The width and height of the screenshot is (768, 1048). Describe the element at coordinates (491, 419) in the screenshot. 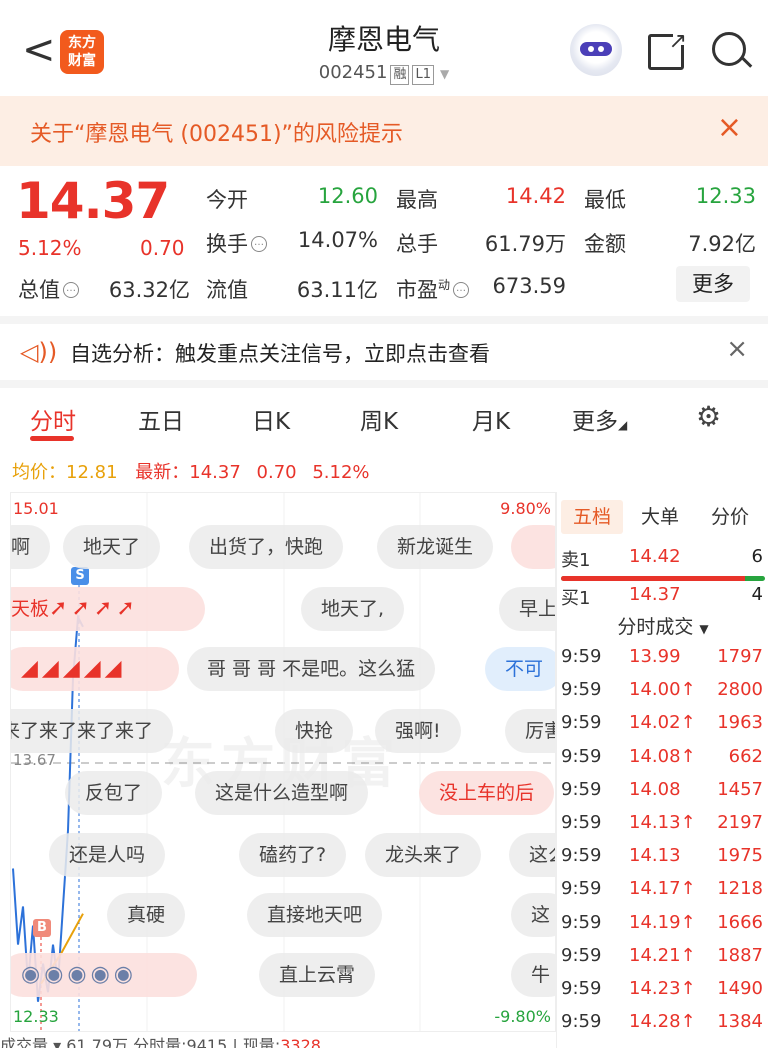

I see `tab-monthly-k: 月K` at that location.